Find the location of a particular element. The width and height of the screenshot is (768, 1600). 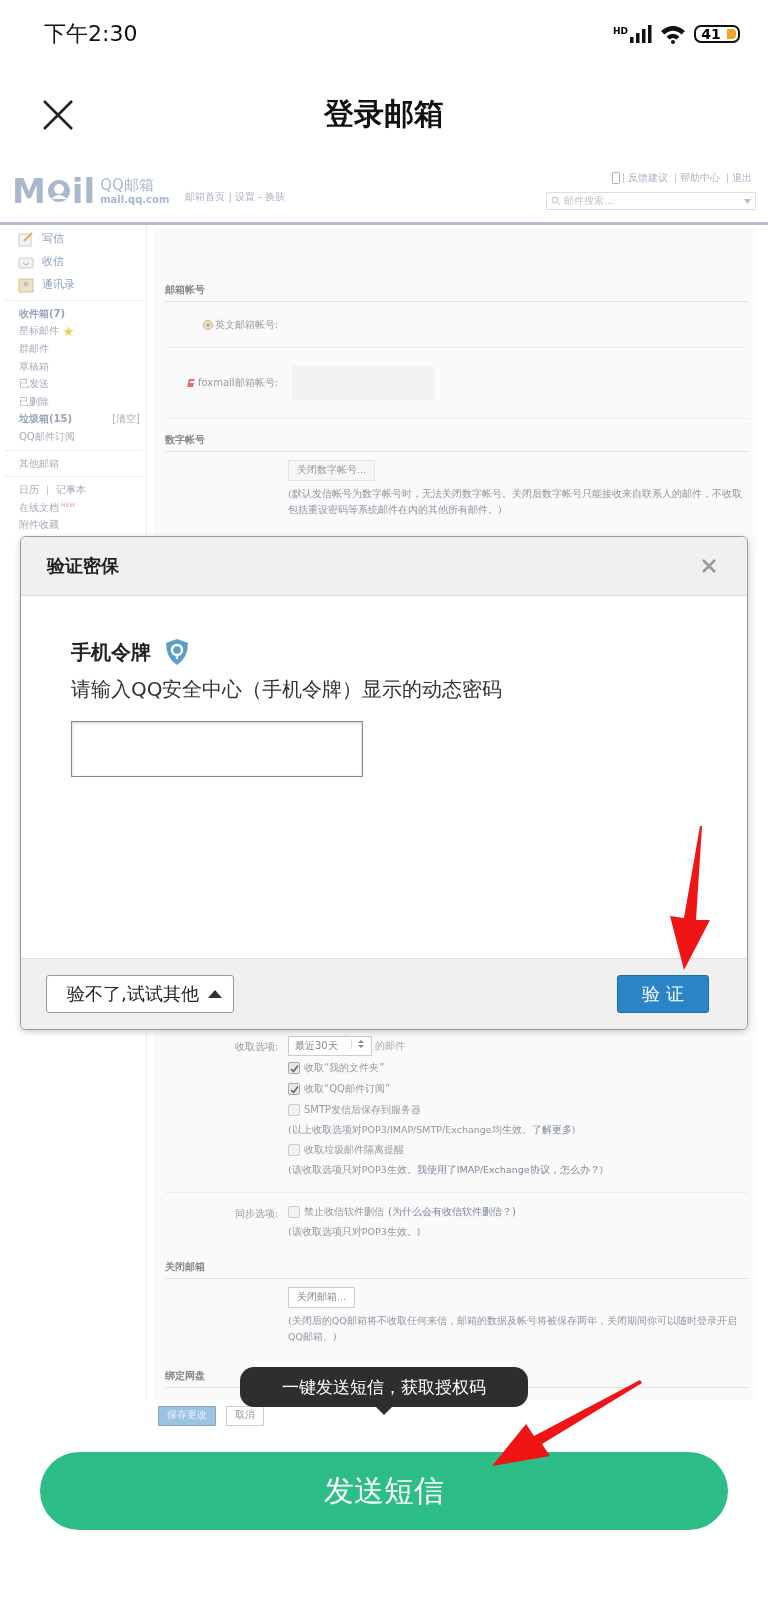

top-link: 反馈建议 is located at coordinates (647, 178).